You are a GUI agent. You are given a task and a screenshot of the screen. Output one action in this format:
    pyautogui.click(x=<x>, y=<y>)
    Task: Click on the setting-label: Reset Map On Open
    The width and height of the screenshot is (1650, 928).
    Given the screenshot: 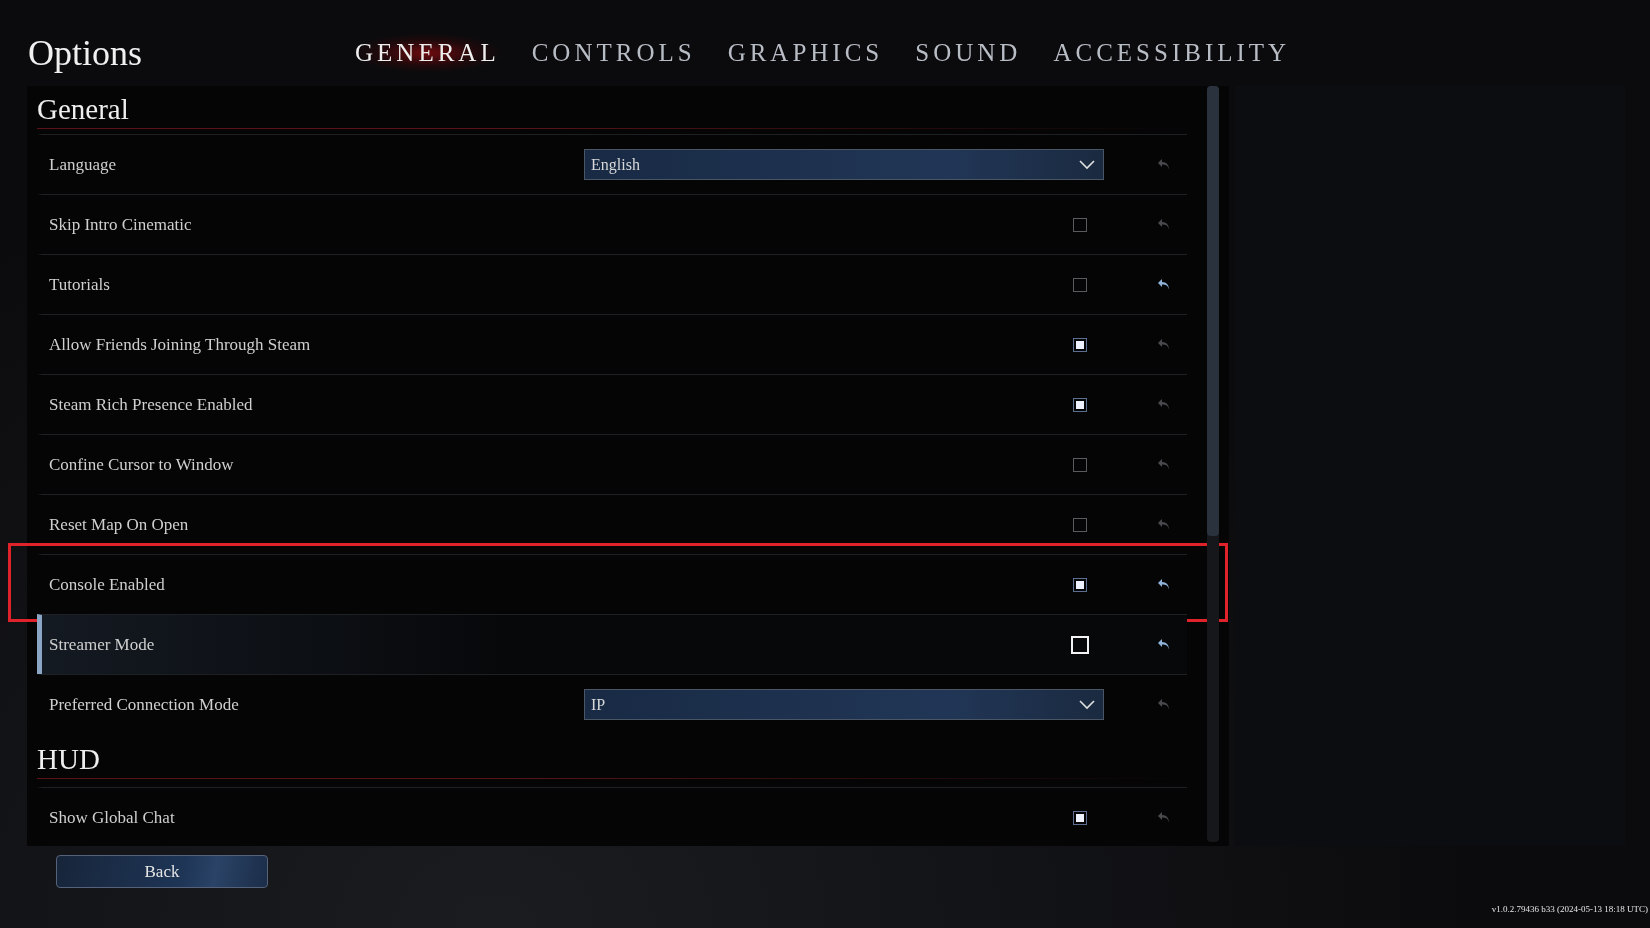 What is the action you would take?
    pyautogui.click(x=119, y=524)
    